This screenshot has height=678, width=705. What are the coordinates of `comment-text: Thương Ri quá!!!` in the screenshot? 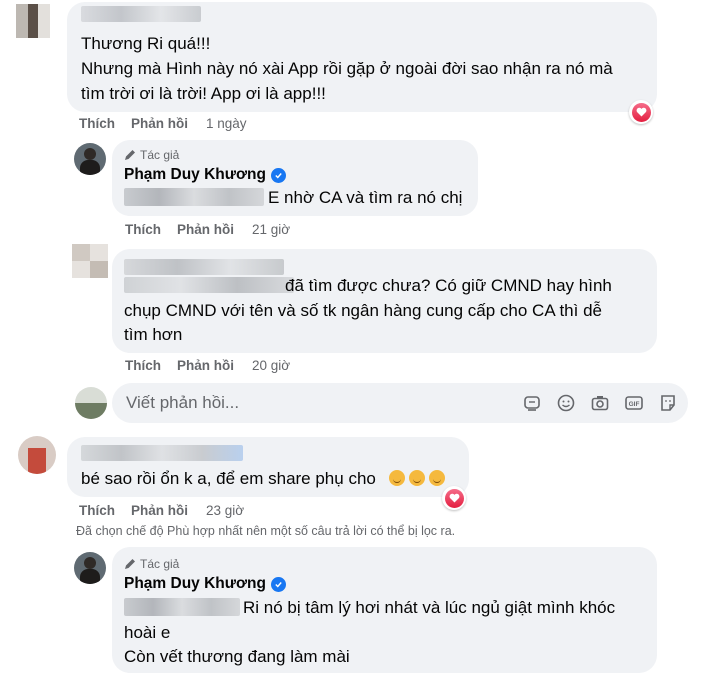 It's located at (146, 43).